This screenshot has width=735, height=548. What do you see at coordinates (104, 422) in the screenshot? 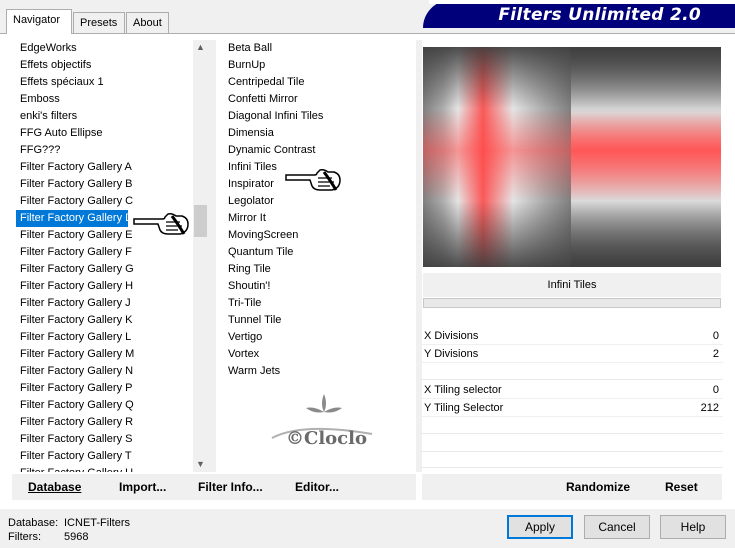
I see `category-item: Filter Factory Gallery R` at bounding box center [104, 422].